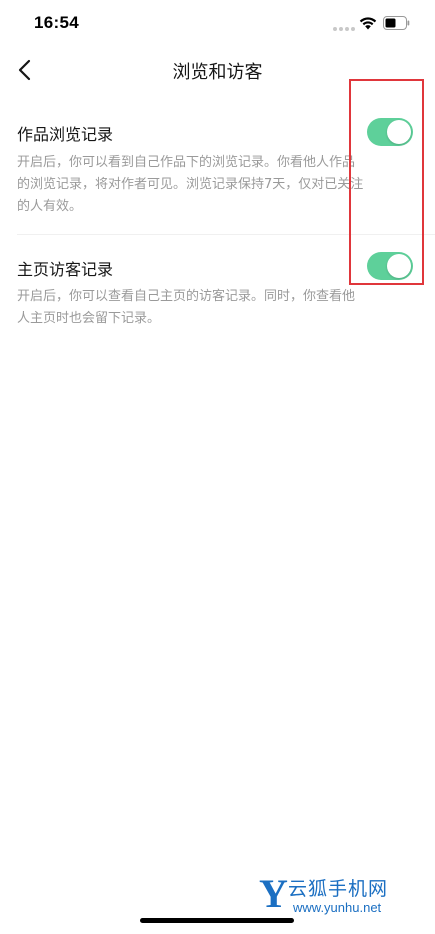 Image resolution: width=435 pixels, height=934 pixels. What do you see at coordinates (65, 269) in the screenshot?
I see `setting-title: 主页访客记录` at bounding box center [65, 269].